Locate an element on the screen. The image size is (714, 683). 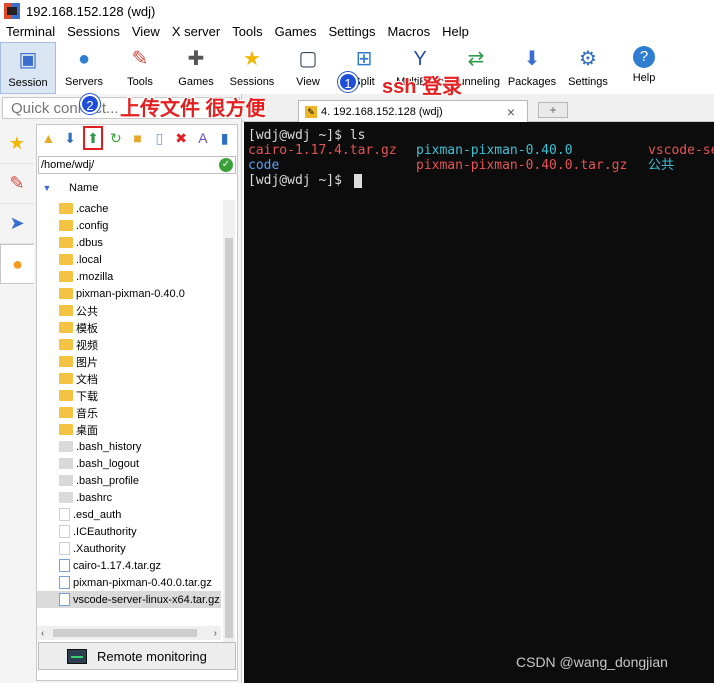
session-tab-active: ✎ 4. 192.168.152.128 (wdj) × is located at coordinates (413, 111).